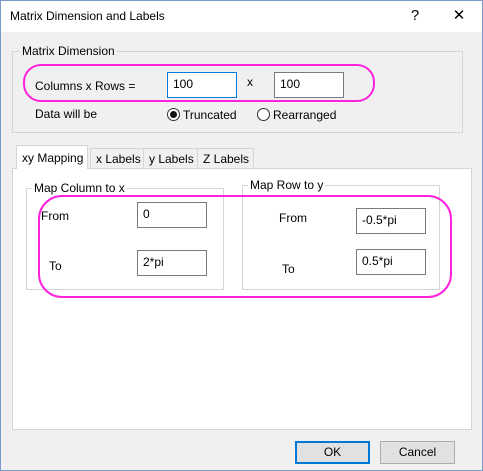  What do you see at coordinates (79, 188) in the screenshot?
I see `map-column-title: Map Column to x` at bounding box center [79, 188].